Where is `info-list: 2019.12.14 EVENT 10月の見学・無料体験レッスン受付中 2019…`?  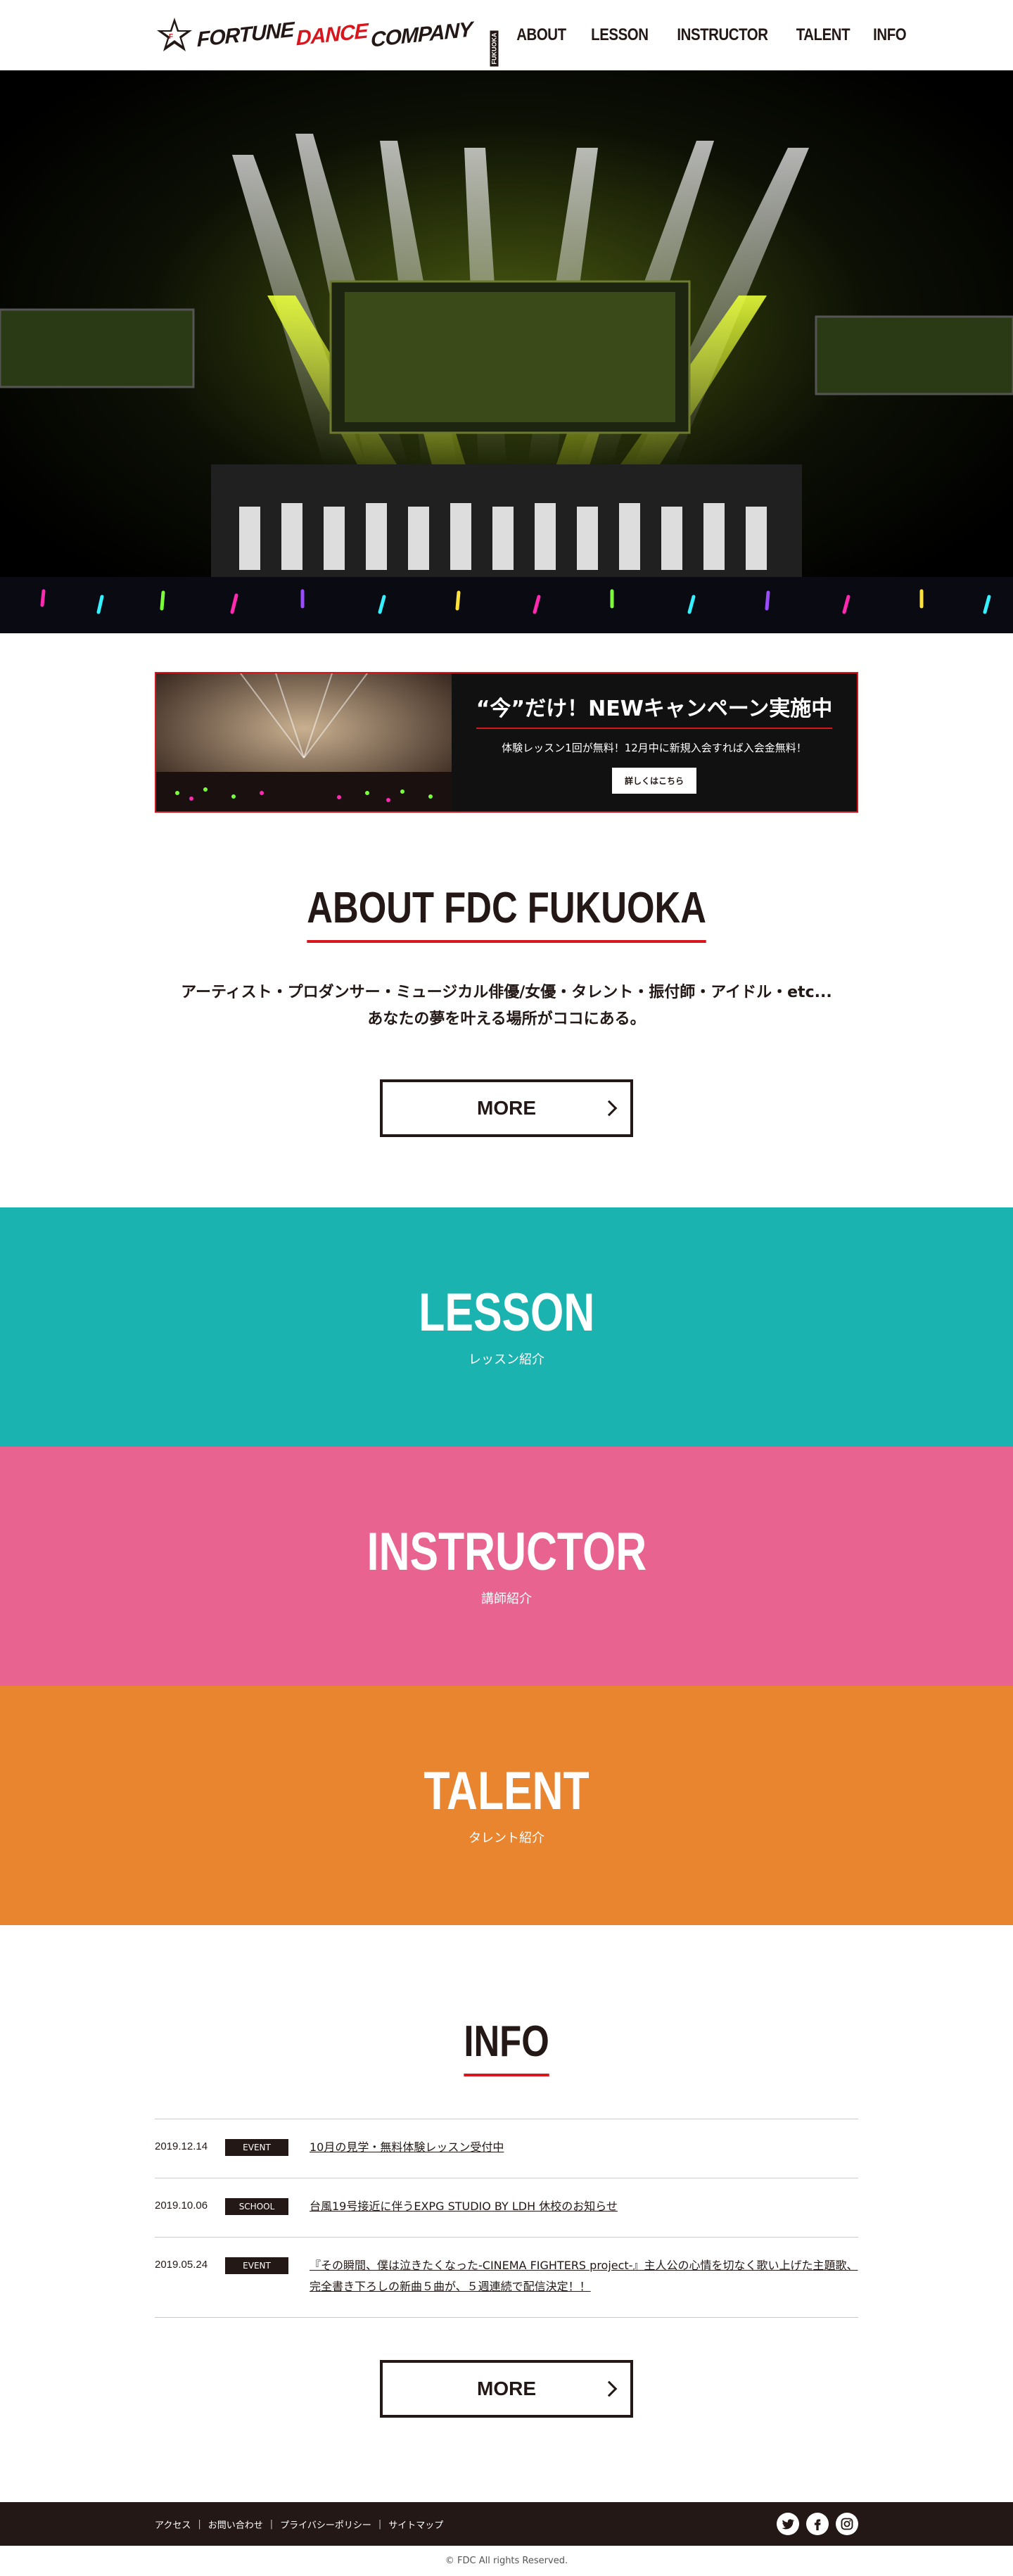 info-list: 2019.12.14 EVENT 10月の見学・無料体験レッスン受付中 2019… is located at coordinates (507, 2218).